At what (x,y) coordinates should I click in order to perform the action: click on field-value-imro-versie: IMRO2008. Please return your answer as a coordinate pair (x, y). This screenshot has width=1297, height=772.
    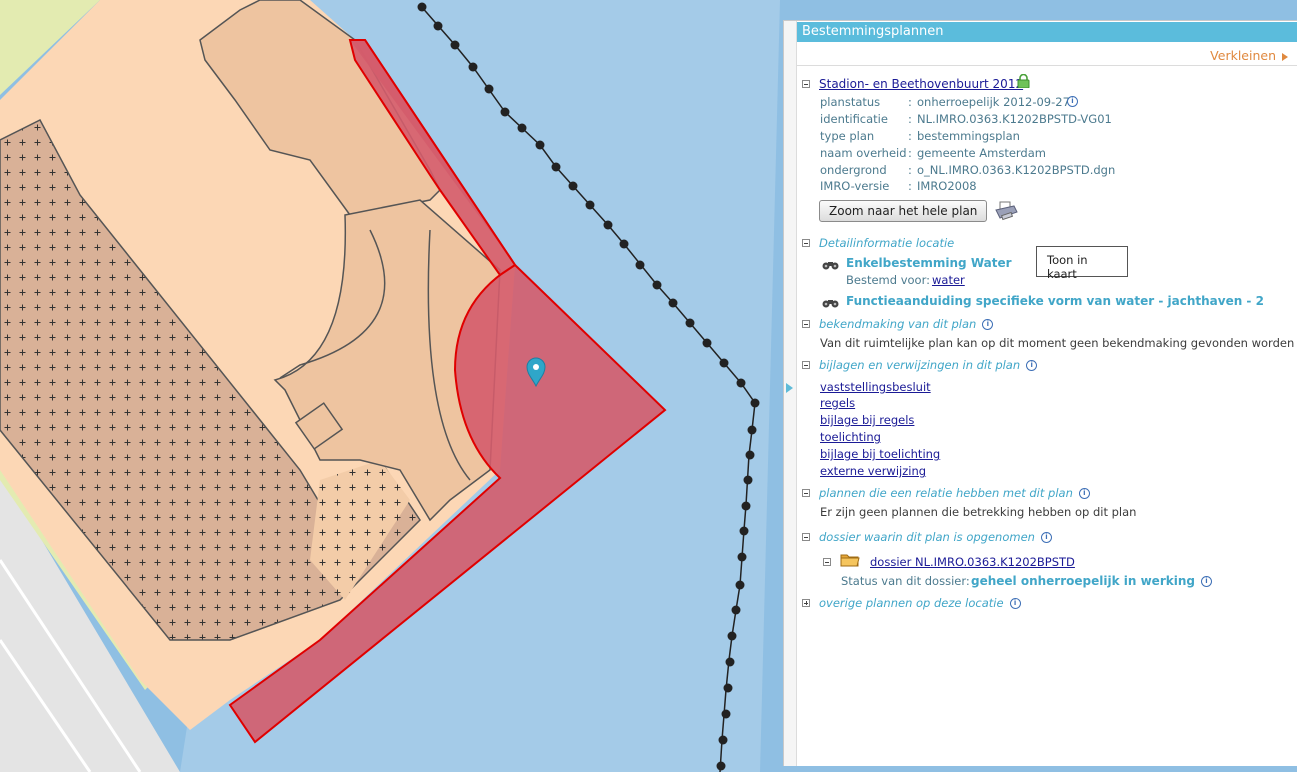
    Looking at the image, I should click on (947, 186).